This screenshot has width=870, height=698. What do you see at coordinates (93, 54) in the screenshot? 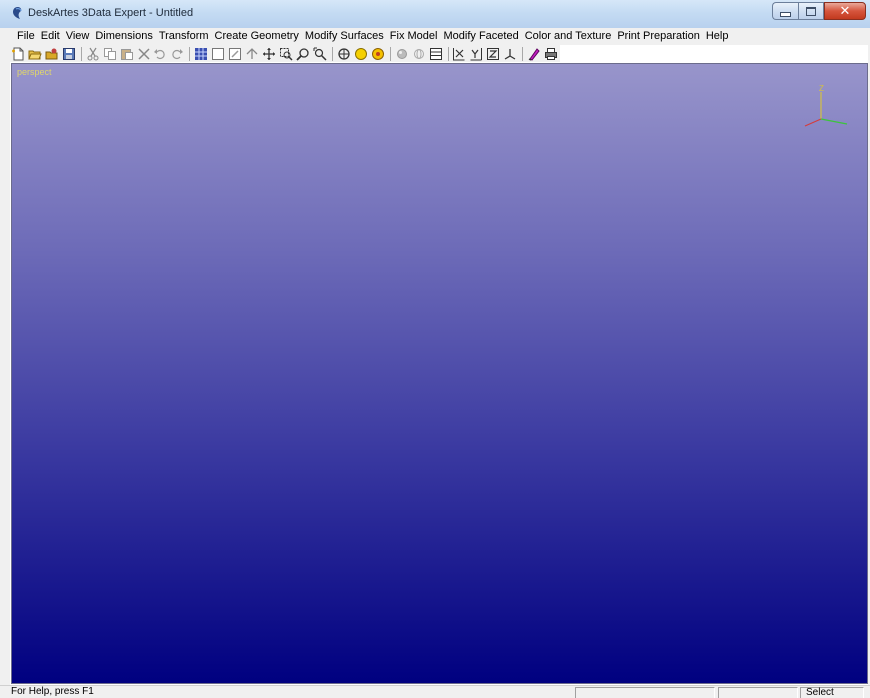
I see `cut-icon` at bounding box center [93, 54].